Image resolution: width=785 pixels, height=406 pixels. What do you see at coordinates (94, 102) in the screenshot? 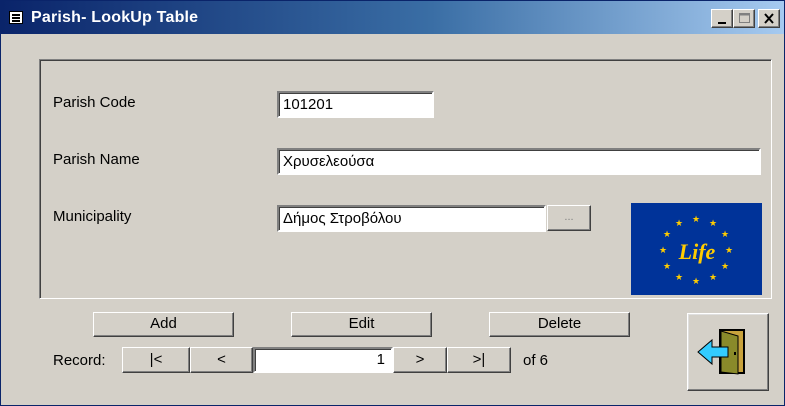
I see `parish-code-label: Parish Code` at bounding box center [94, 102].